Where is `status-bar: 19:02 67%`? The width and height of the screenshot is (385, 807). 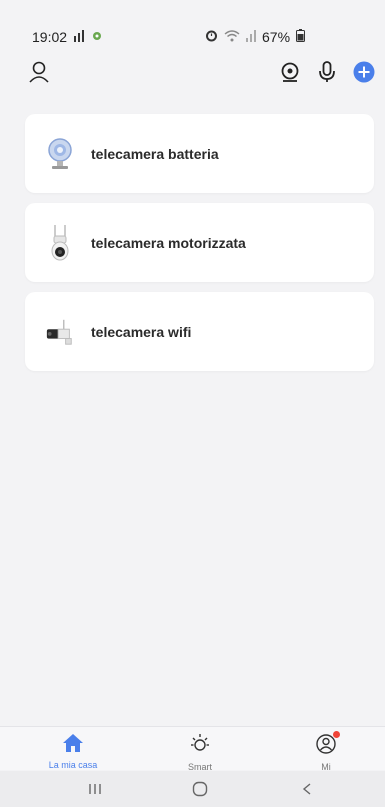
status-bar: 19:02 67% is located at coordinates (192, 24).